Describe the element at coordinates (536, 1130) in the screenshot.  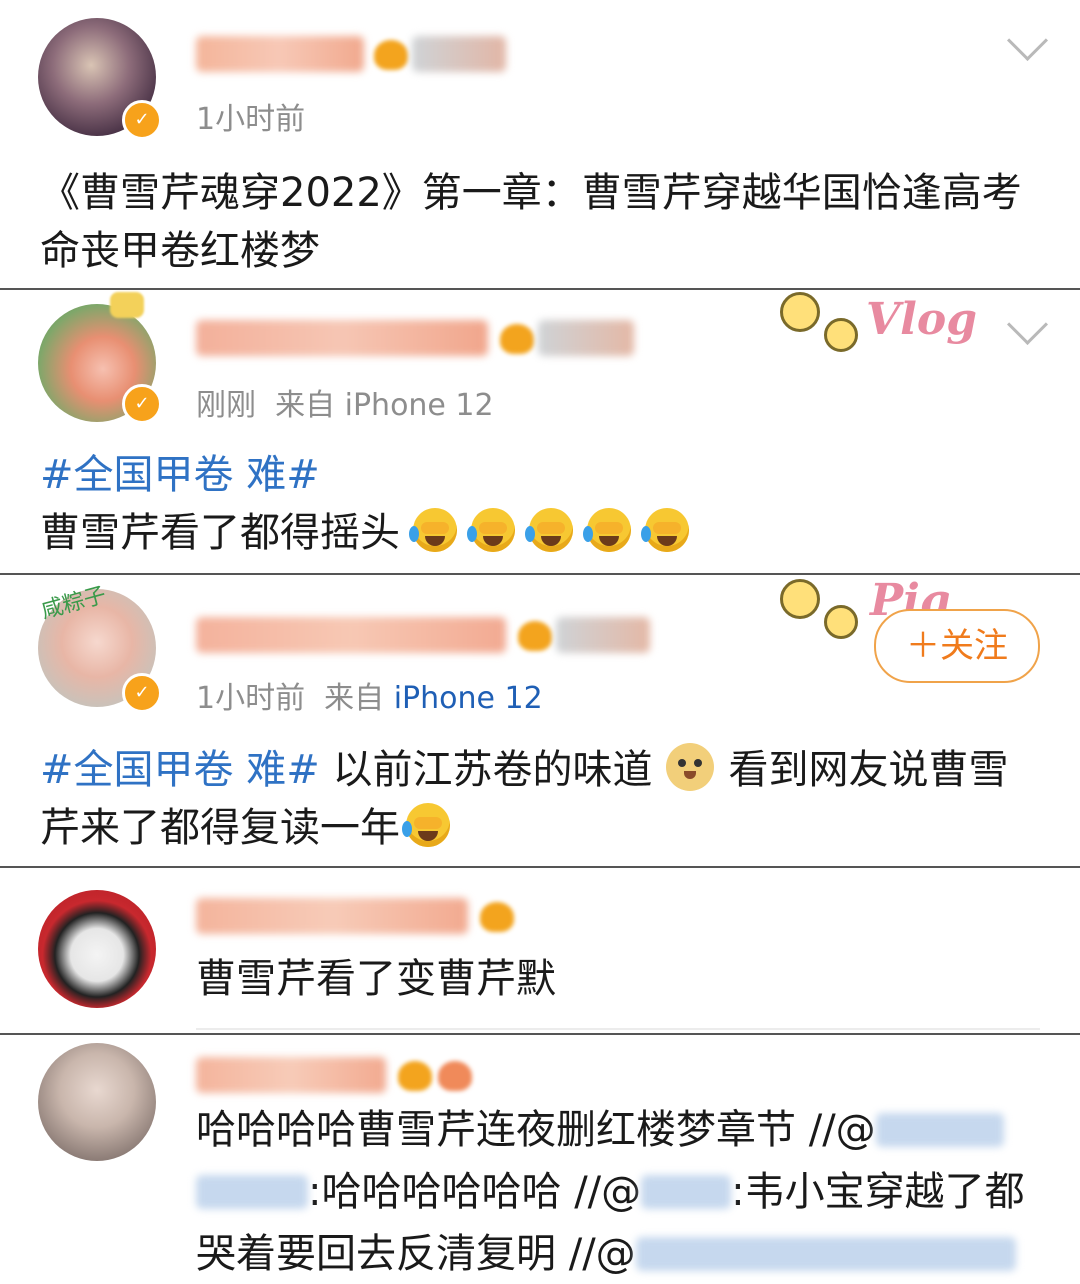
I see `post-text-a: 哈哈哈哈曹雪芹连夜删红楼梦章节 //@` at that location.